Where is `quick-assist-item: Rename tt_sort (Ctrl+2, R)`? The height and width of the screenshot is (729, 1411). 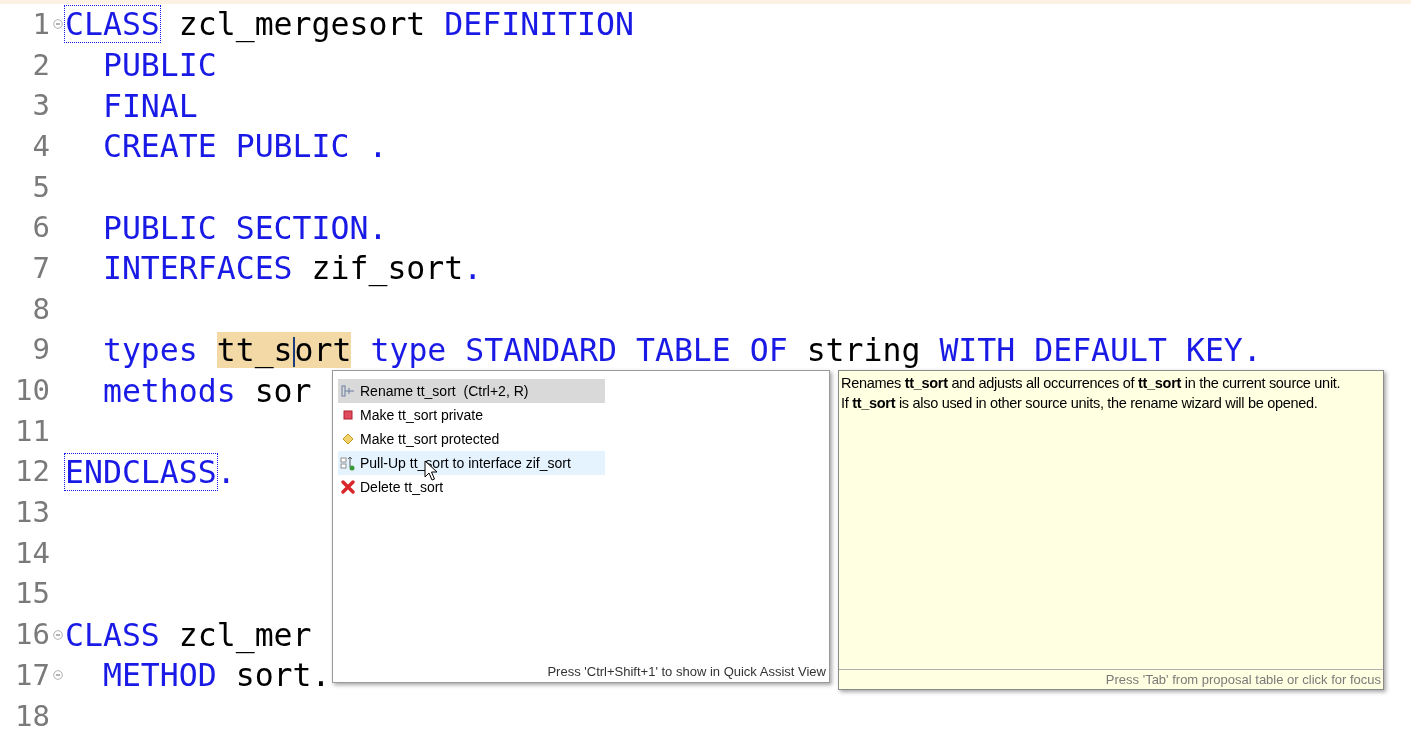
quick-assist-item: Rename tt_sort (Ctrl+2, R) is located at coordinates (471, 391).